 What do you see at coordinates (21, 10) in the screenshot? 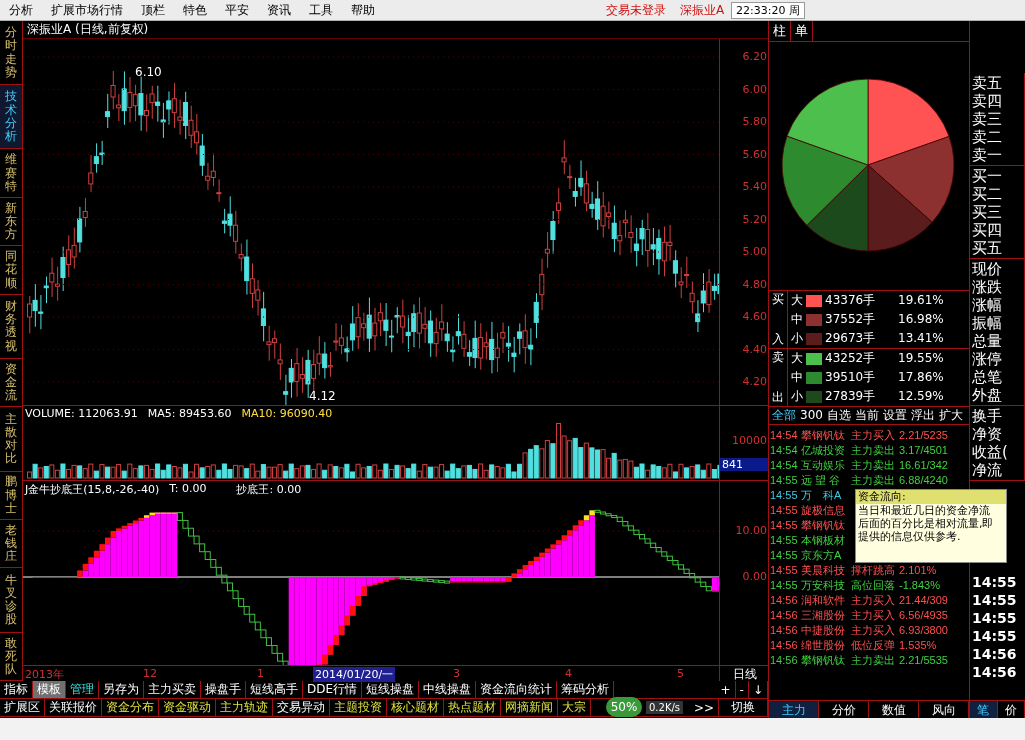
I see `menu-item: 分析` at bounding box center [21, 10].